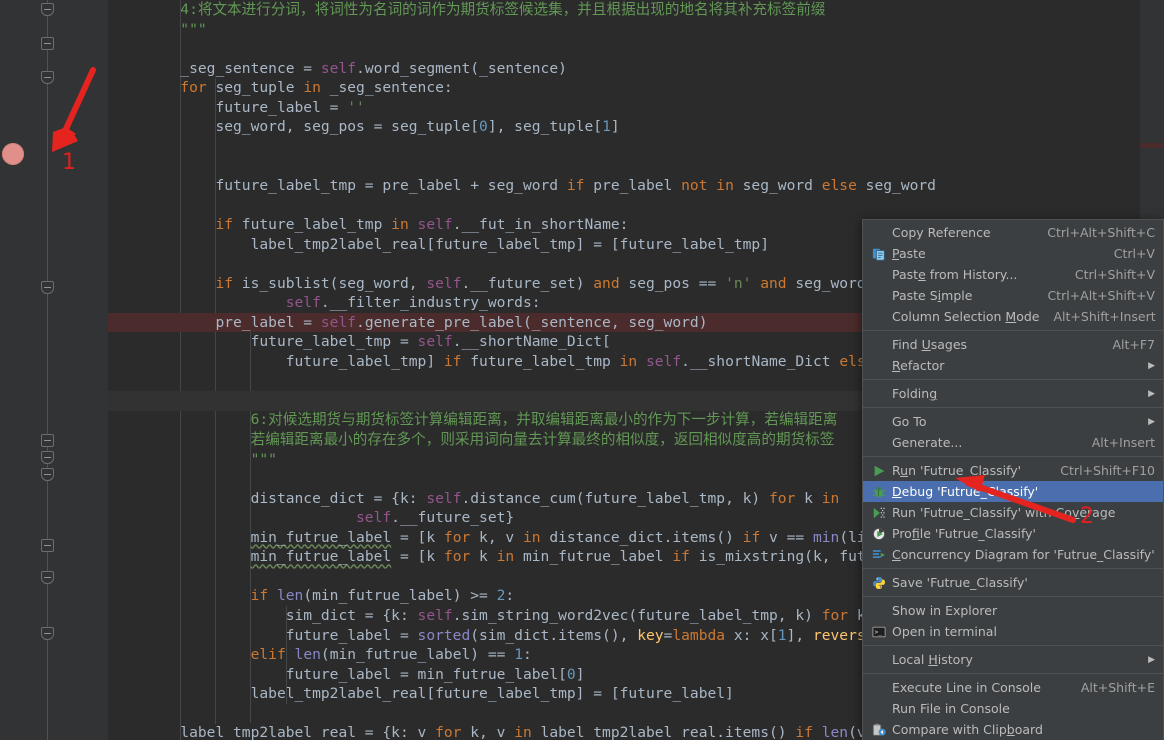 This screenshot has height=740, width=1164. Describe the element at coordinates (13, 154) in the screenshot. I see `breakpoint-marker` at that location.